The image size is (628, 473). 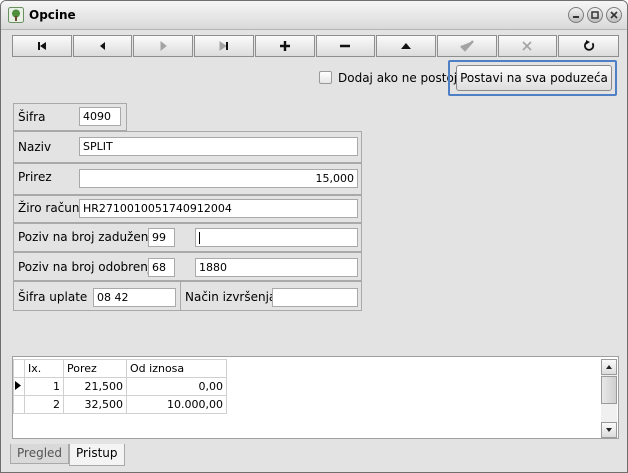 I want to click on x-icon, so click(x=527, y=46).